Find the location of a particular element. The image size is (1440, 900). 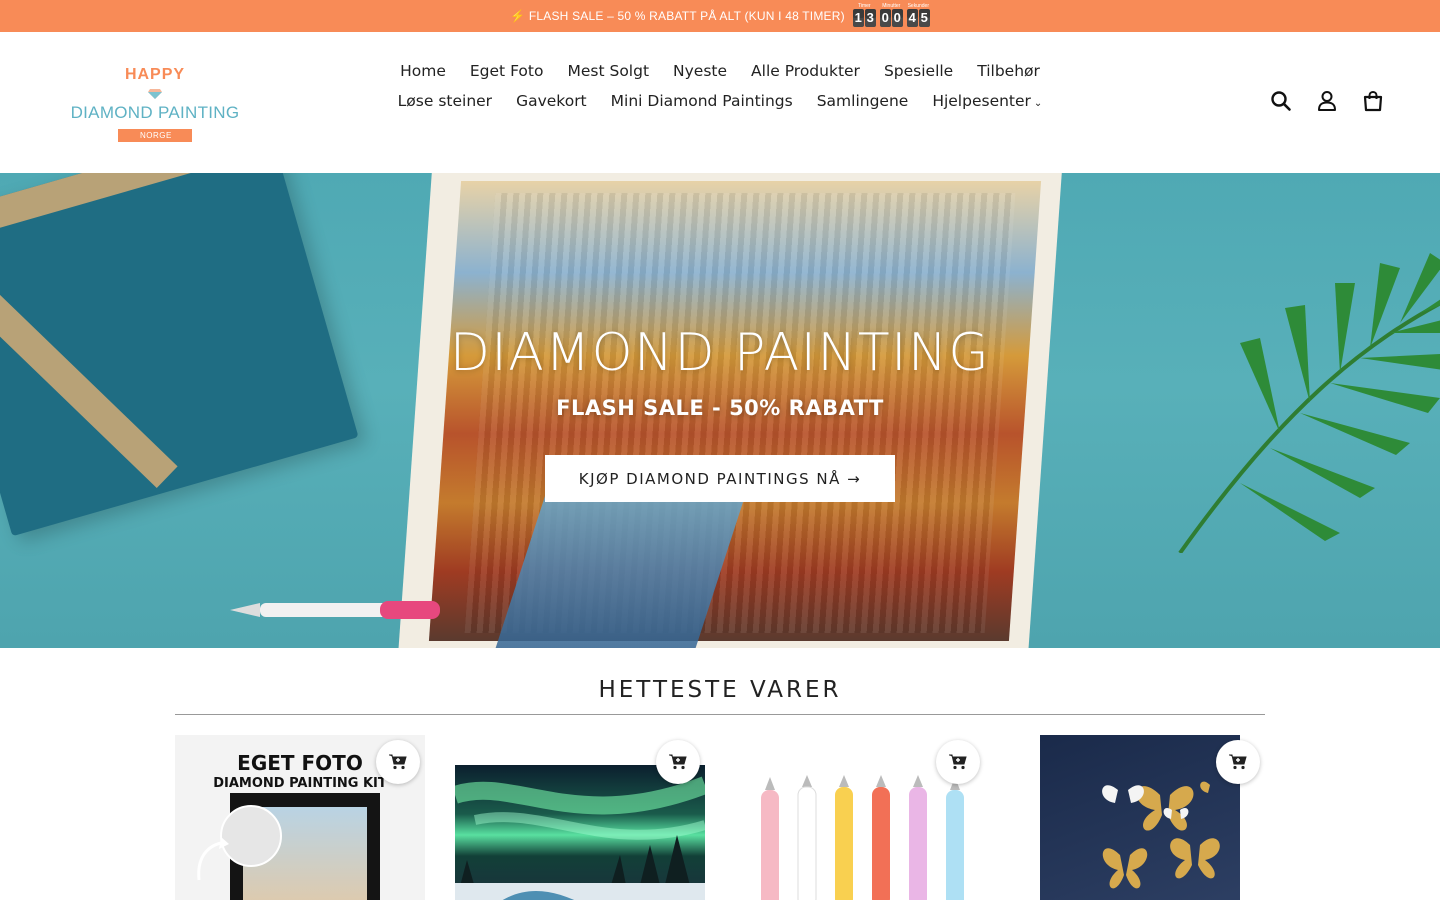

nav-item-spesielle: Spesielle is located at coordinates (918, 71).